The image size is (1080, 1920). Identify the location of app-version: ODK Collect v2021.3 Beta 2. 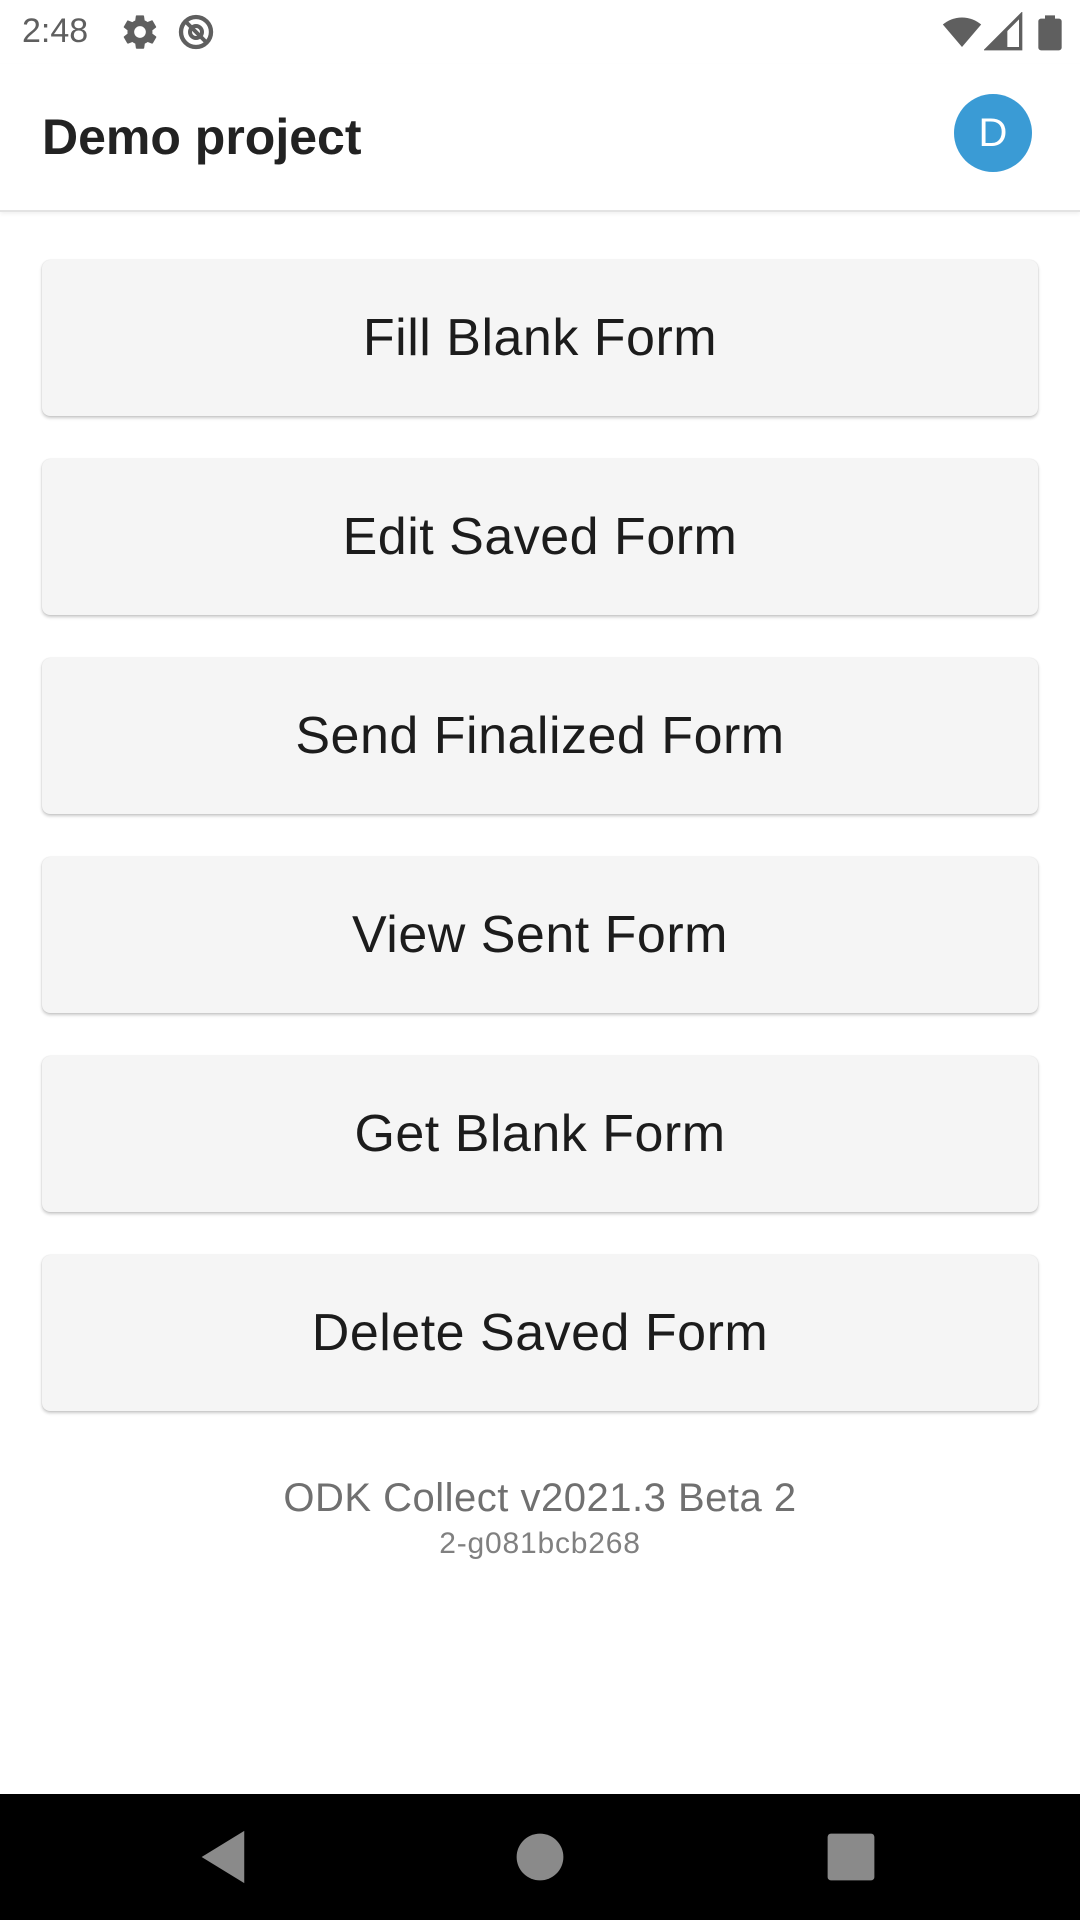
(540, 1498).